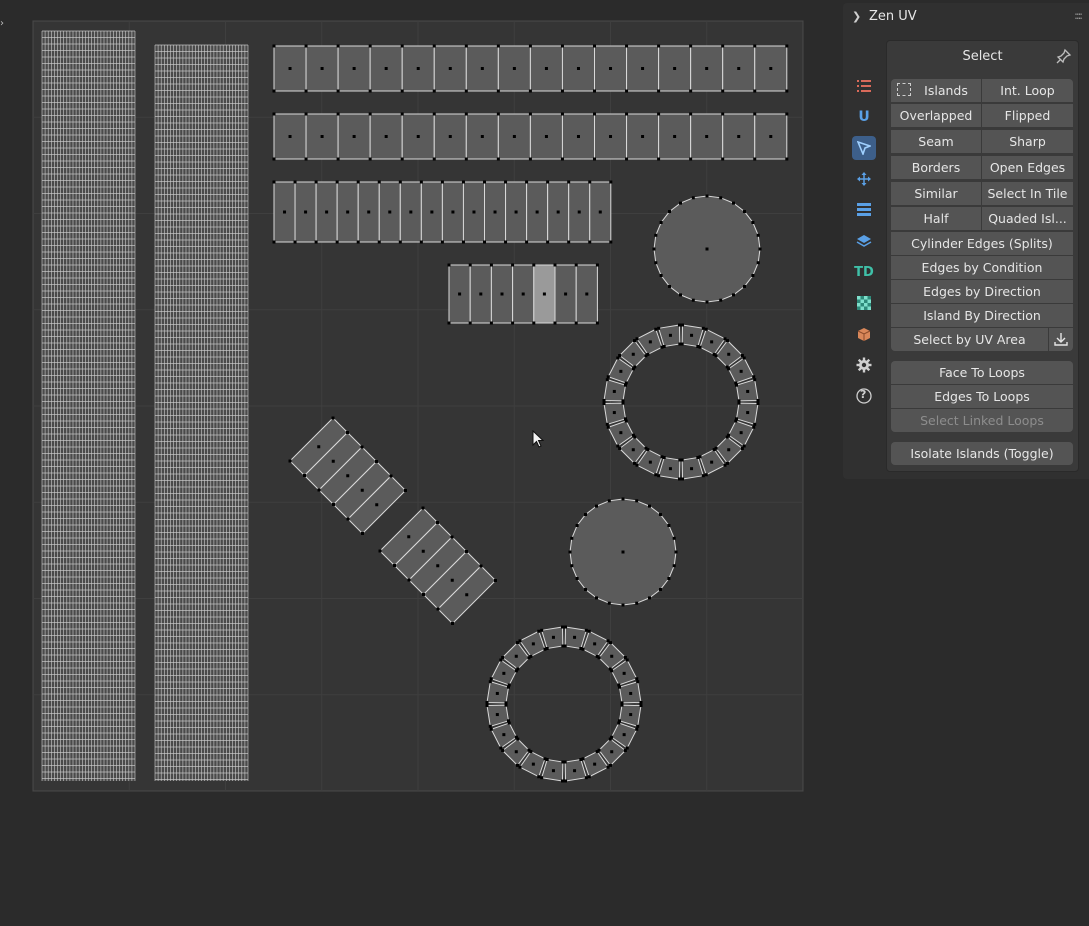  What do you see at coordinates (1027, 115) in the screenshot?
I see `flipped-button: Flipped` at bounding box center [1027, 115].